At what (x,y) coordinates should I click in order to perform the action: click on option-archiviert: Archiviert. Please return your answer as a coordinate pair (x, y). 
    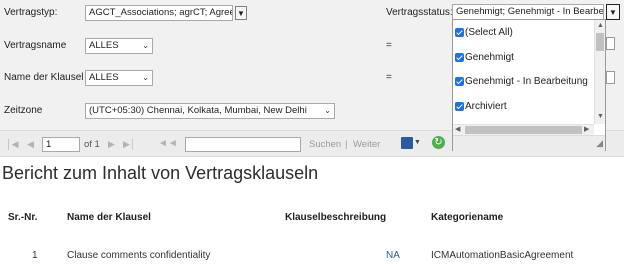
    Looking at the image, I should click on (481, 106).